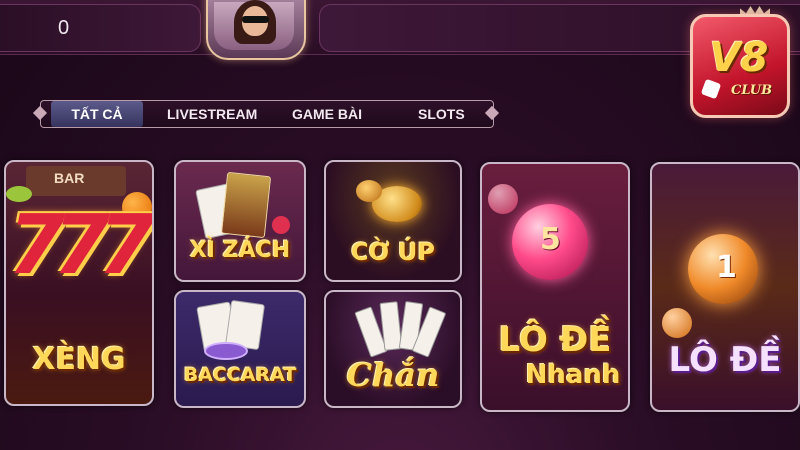 The height and width of the screenshot is (450, 800). What do you see at coordinates (739, 58) in the screenshot?
I see `logo-title: V8` at bounding box center [739, 58].